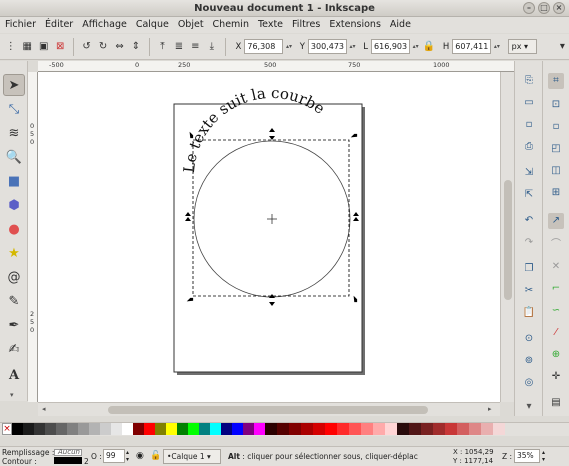 The height and width of the screenshot is (466, 569). Describe the element at coordinates (14, 182) in the screenshot. I see `rectangle-tool-icon: ■` at that location.